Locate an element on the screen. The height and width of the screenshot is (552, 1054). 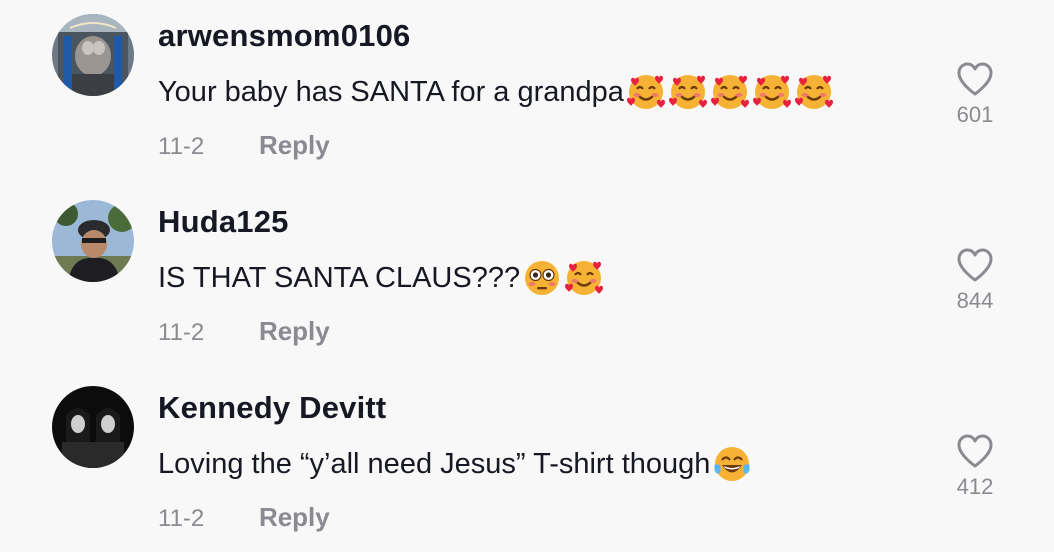
comment-username: Kennedy Devitt is located at coordinates (272, 408).